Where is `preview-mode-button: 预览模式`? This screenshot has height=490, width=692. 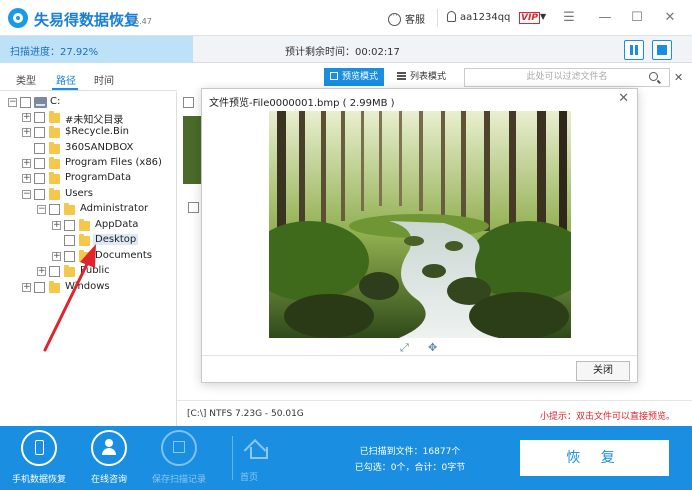
preview-mode-button: 预览模式 is located at coordinates (354, 77).